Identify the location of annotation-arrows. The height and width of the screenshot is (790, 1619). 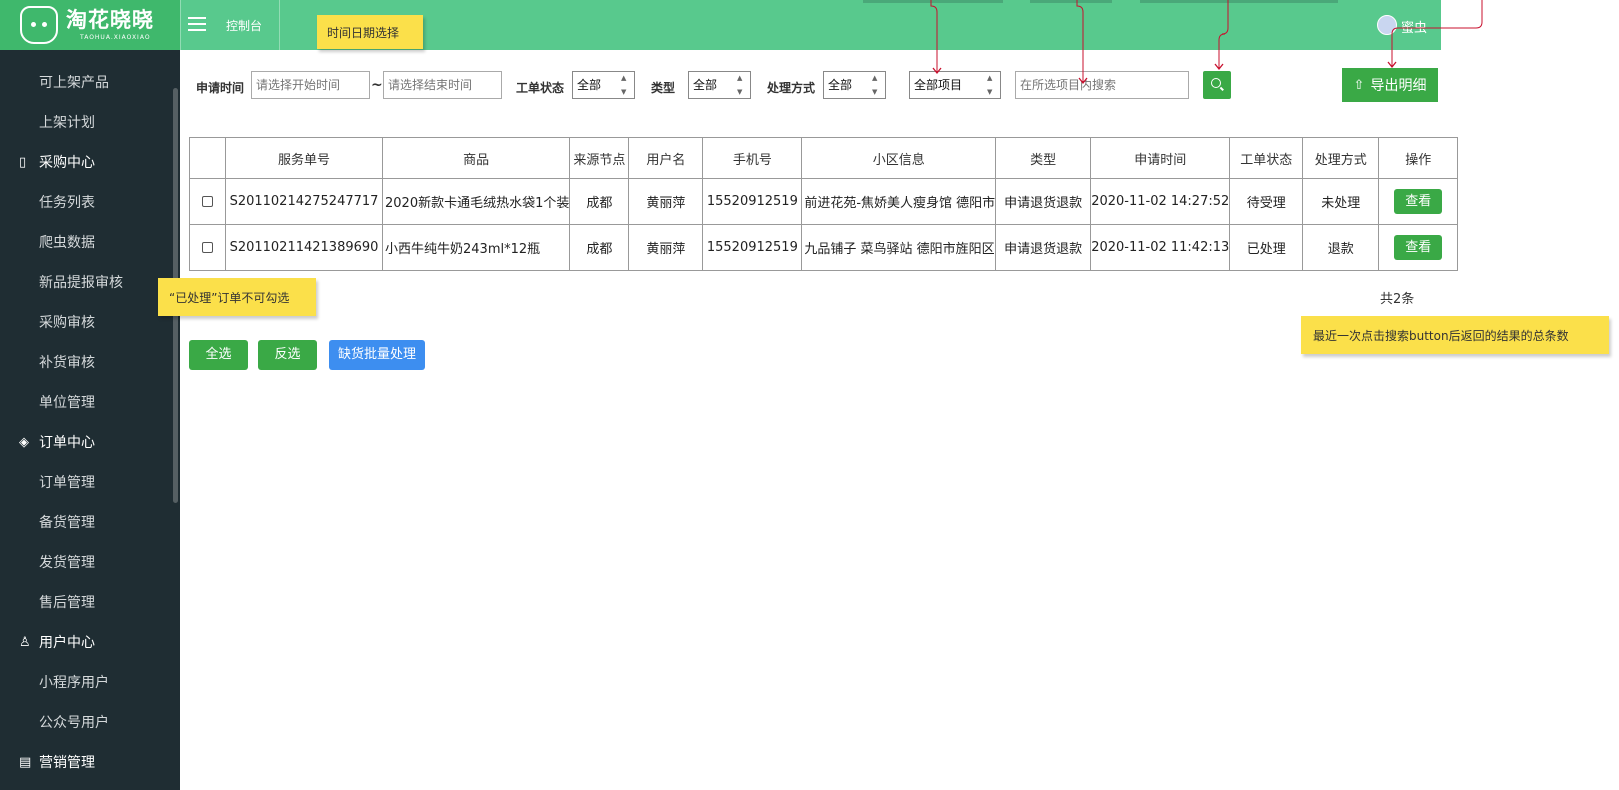
(1206, 42).